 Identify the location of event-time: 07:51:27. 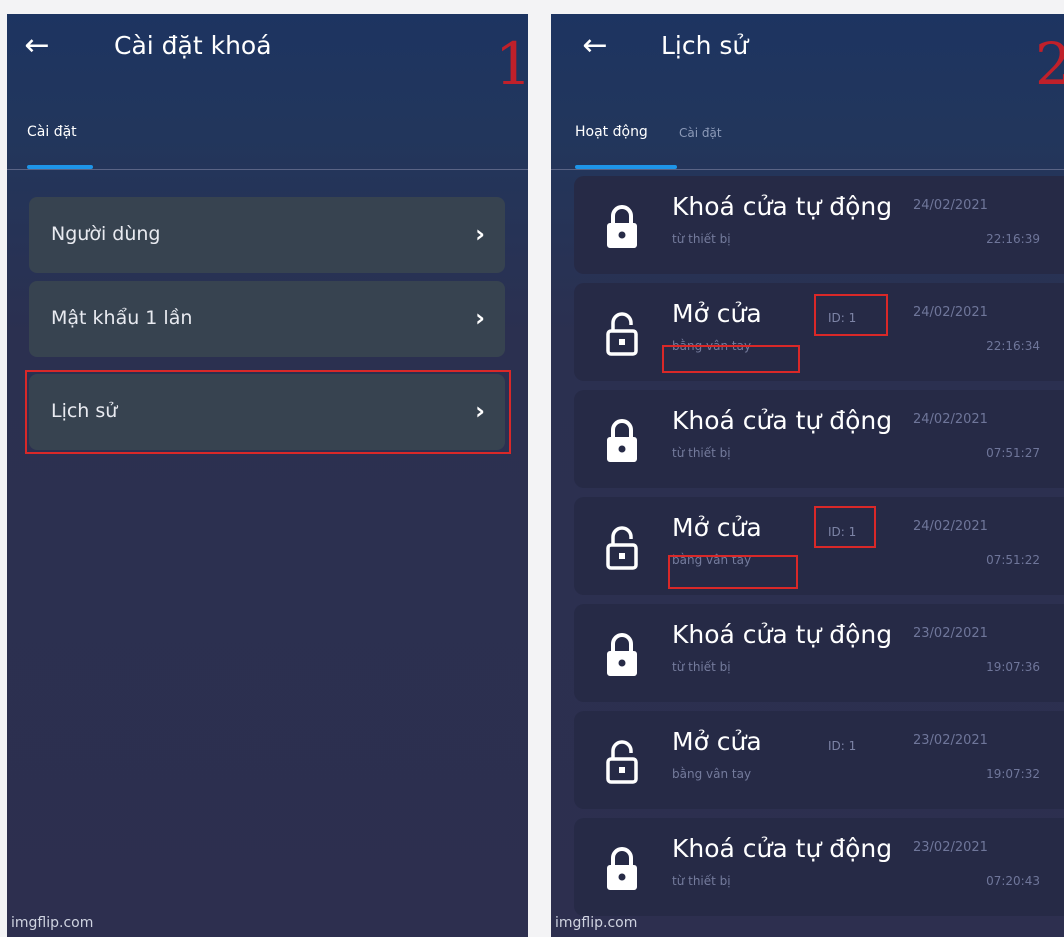
(1013, 453).